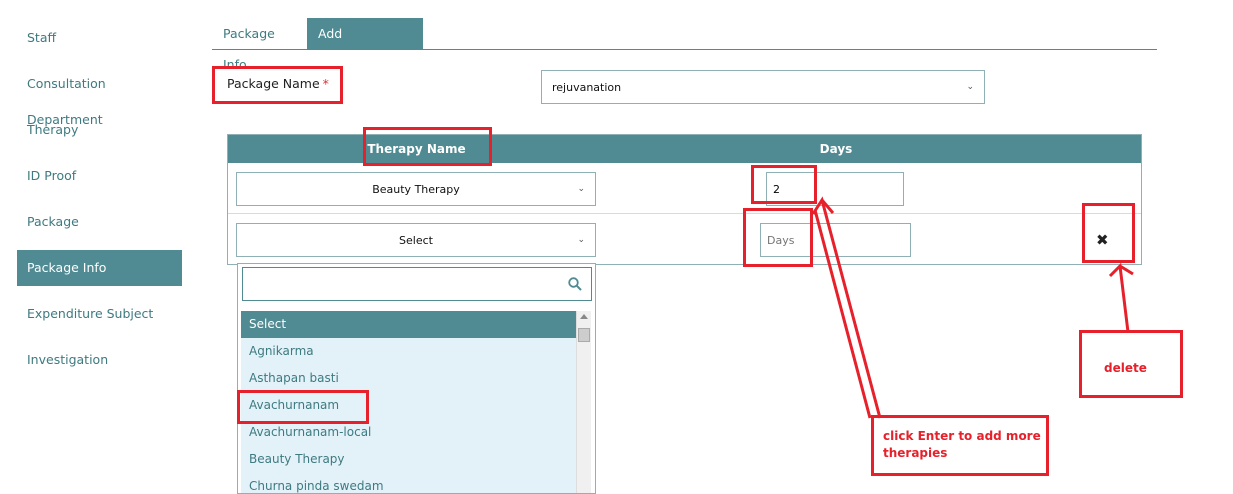  I want to click on annotation-arrows, so click(972, 307).